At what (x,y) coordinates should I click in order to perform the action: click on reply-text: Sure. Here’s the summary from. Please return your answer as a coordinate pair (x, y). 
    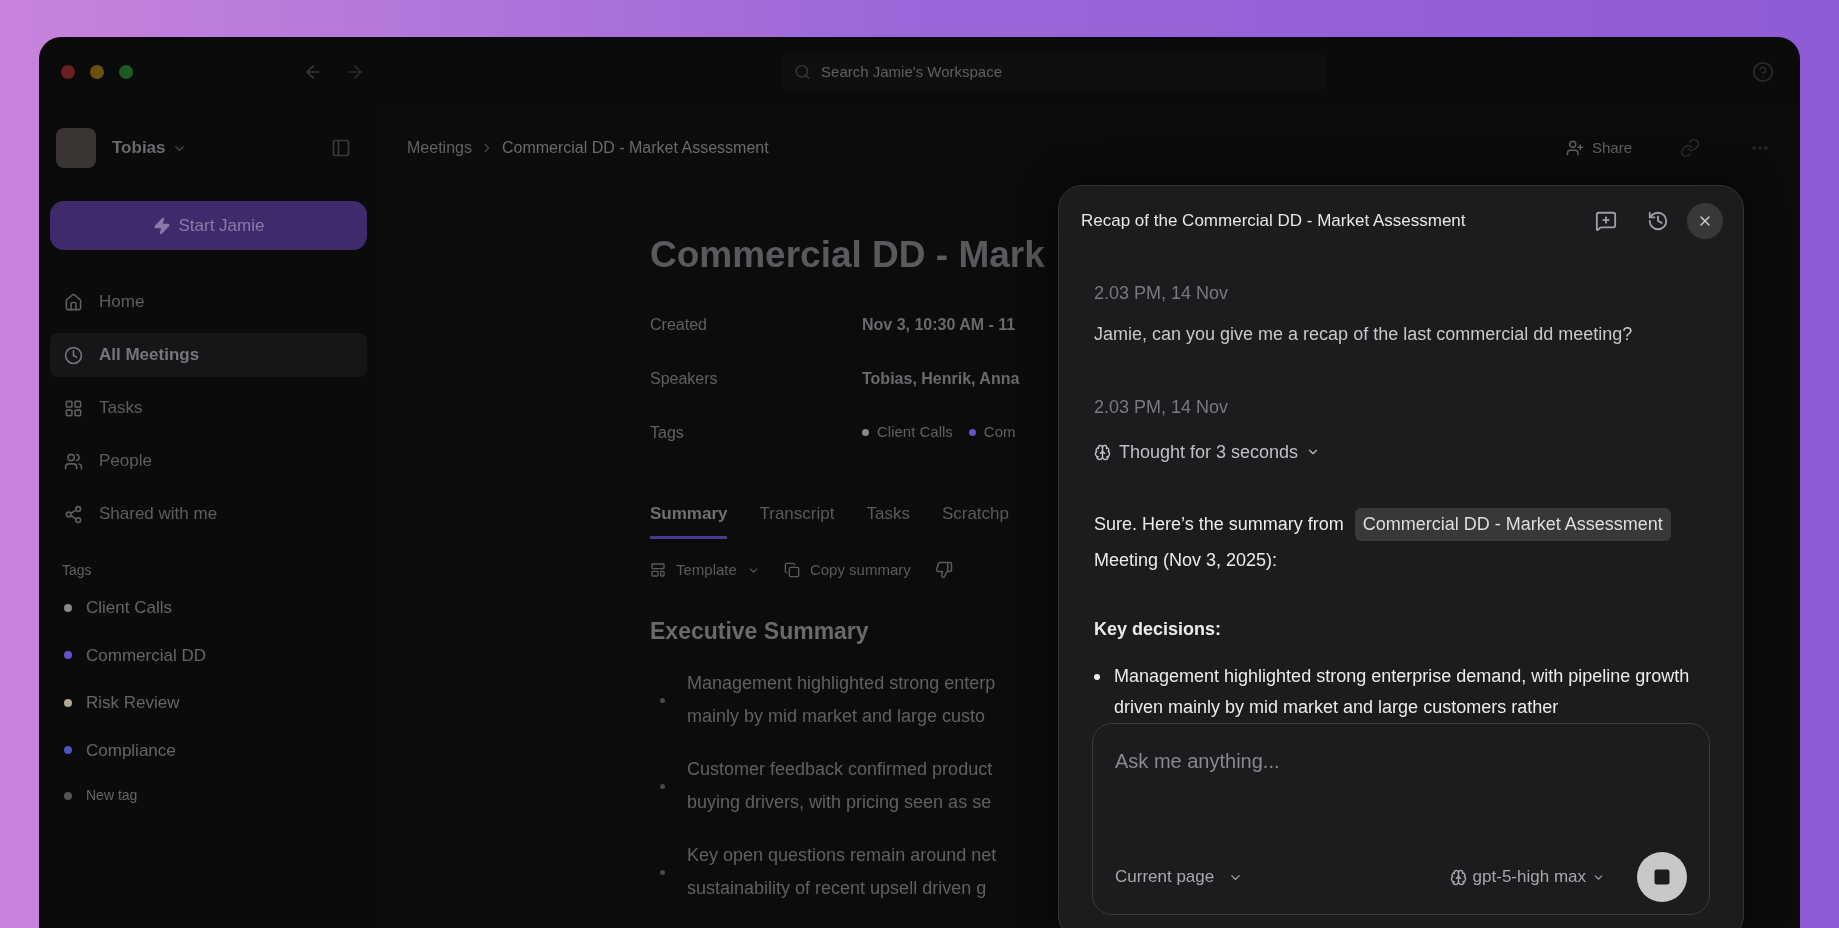
    Looking at the image, I should click on (1219, 524).